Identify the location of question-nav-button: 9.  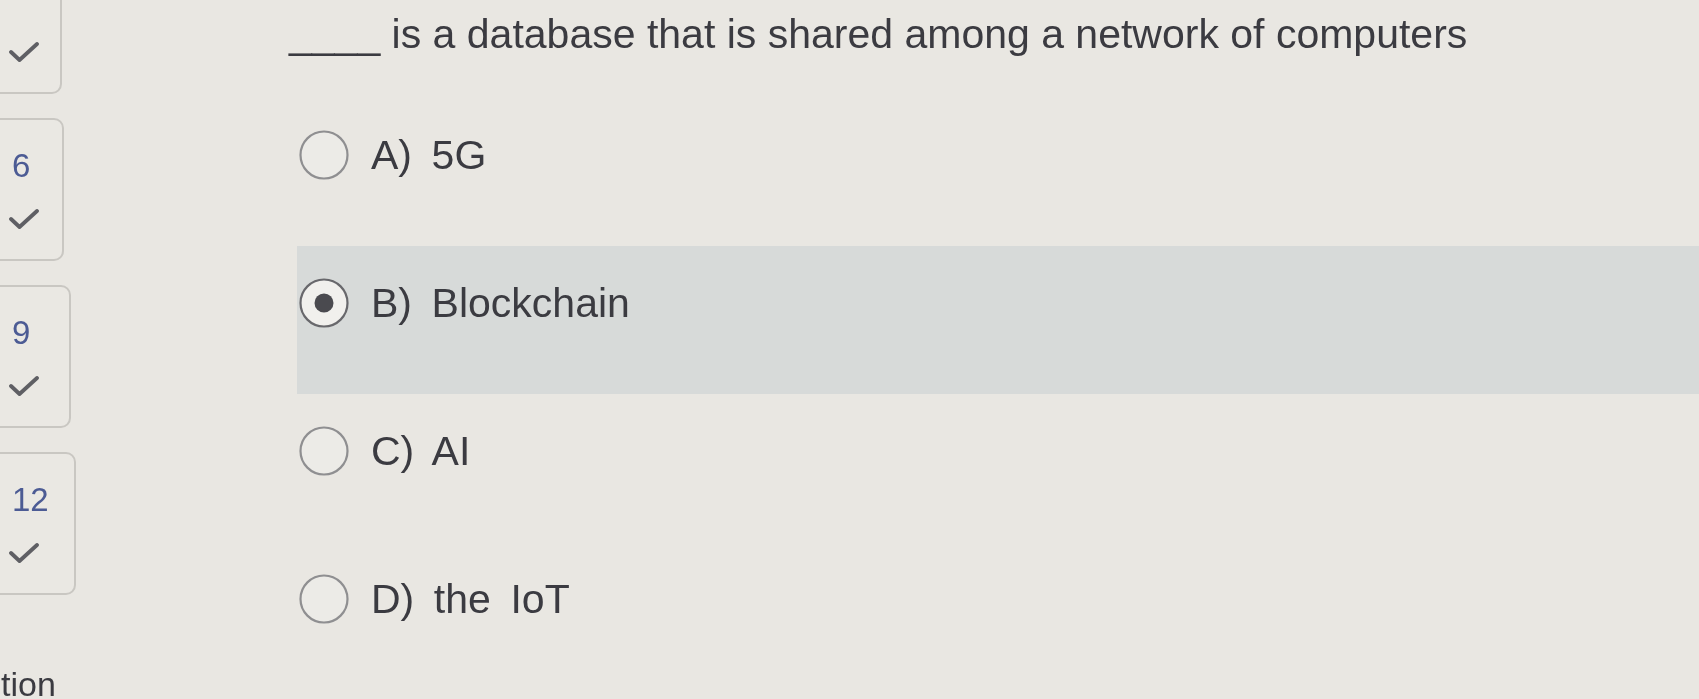
(35, 356).